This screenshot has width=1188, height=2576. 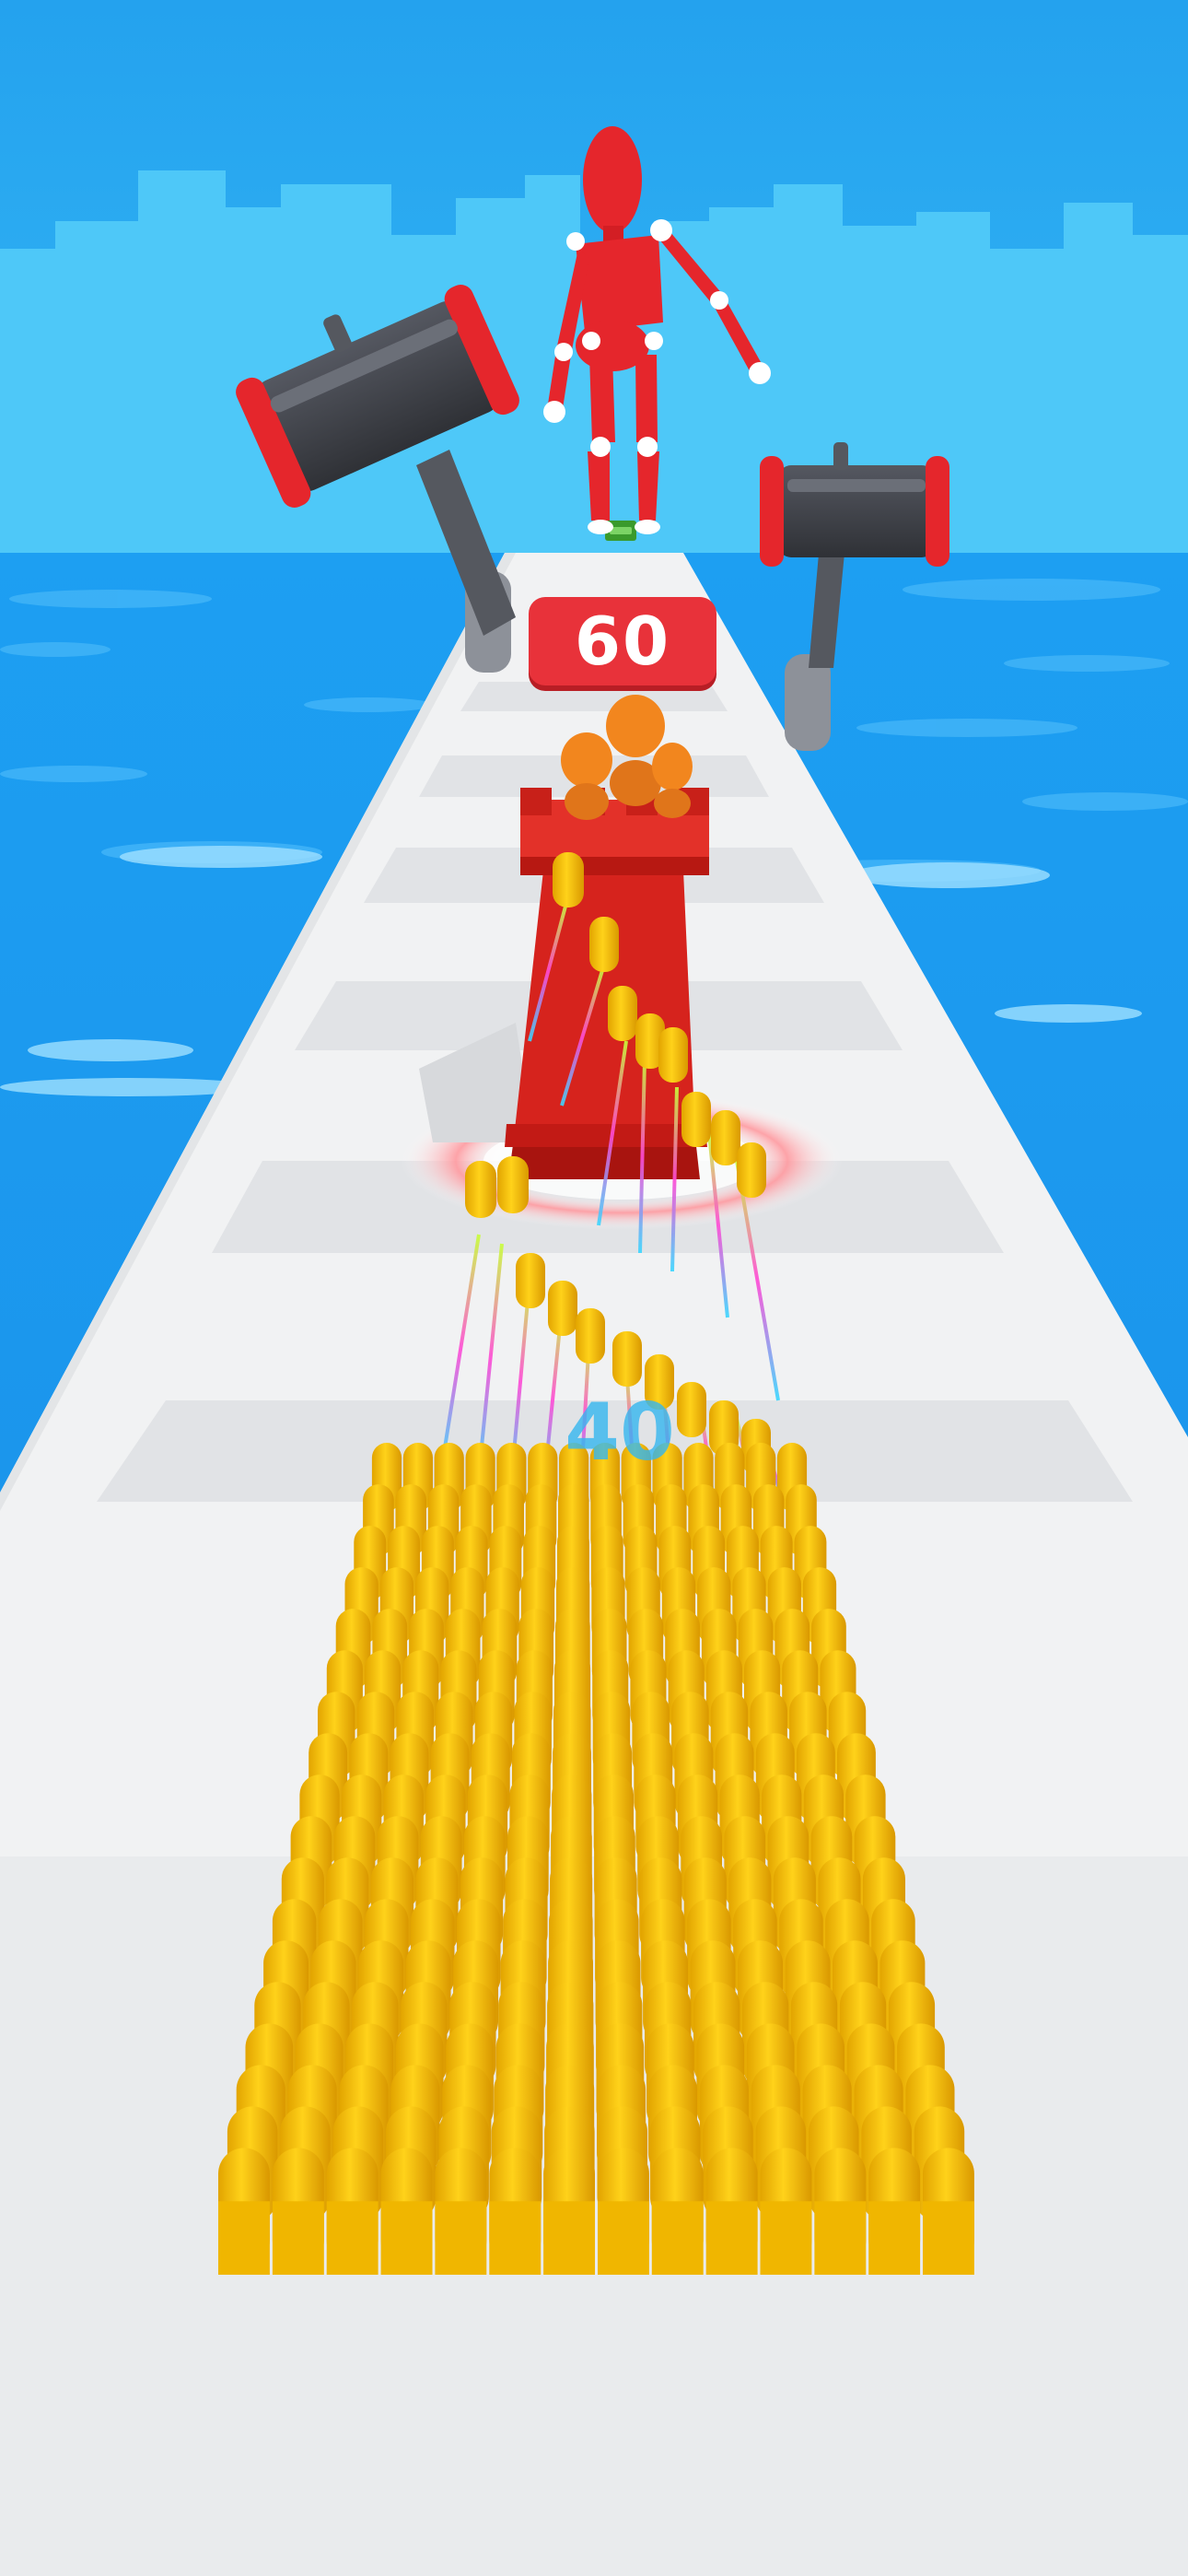 I want to click on enemy-health-badge: 60, so click(x=622, y=641).